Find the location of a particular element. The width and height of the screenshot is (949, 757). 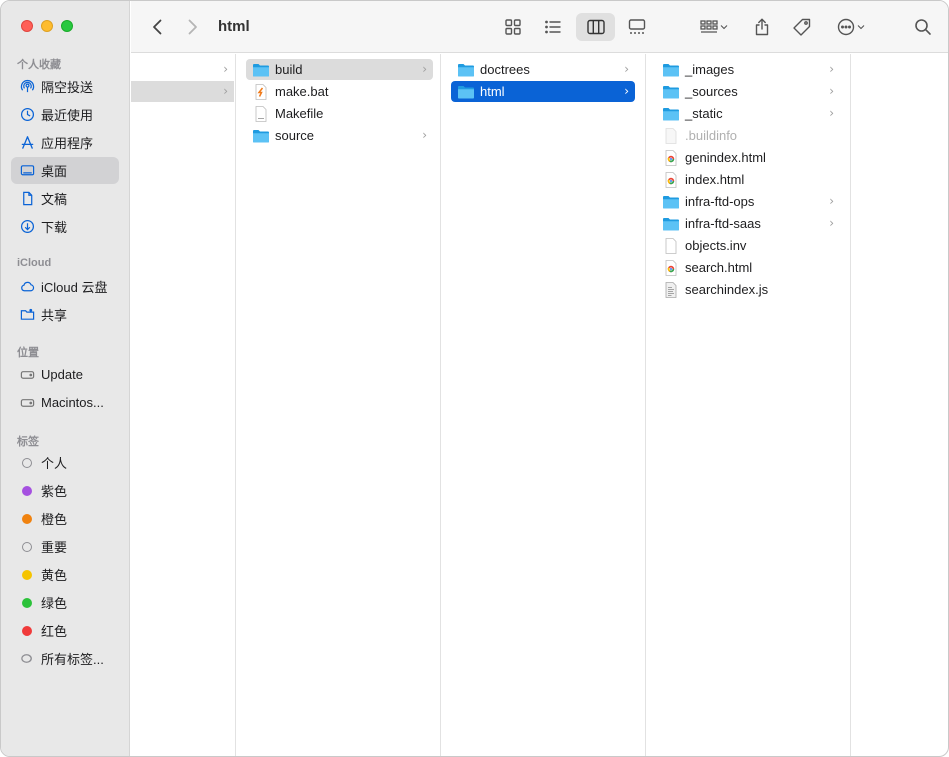

sidebar-item-recents: 最近使用 is located at coordinates (65, 114).